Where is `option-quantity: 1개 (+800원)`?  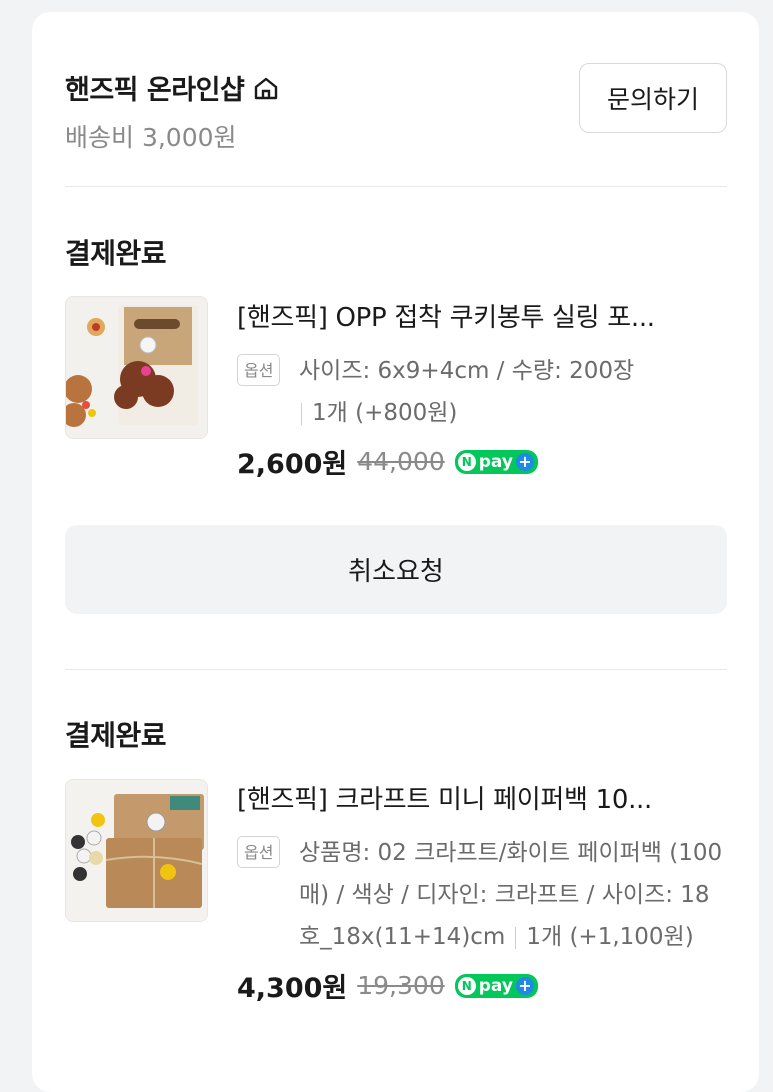
option-quantity: 1개 (+800원) is located at coordinates (385, 413).